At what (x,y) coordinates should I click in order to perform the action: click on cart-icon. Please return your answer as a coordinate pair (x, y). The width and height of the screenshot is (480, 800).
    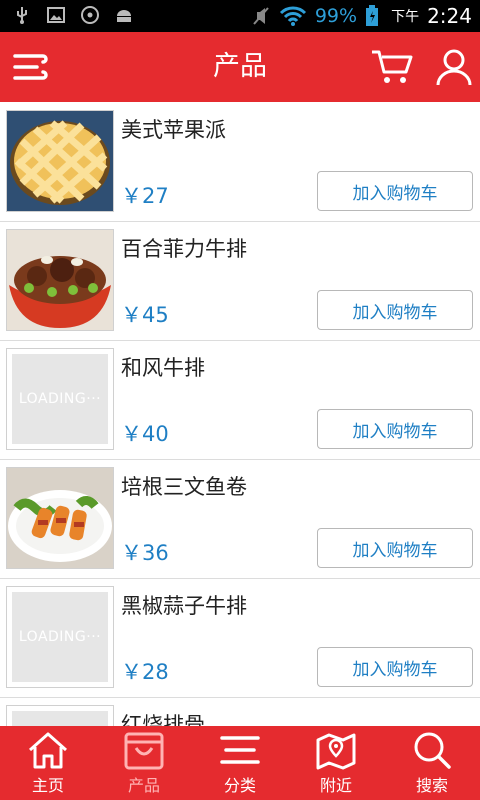
    Looking at the image, I should click on (392, 66).